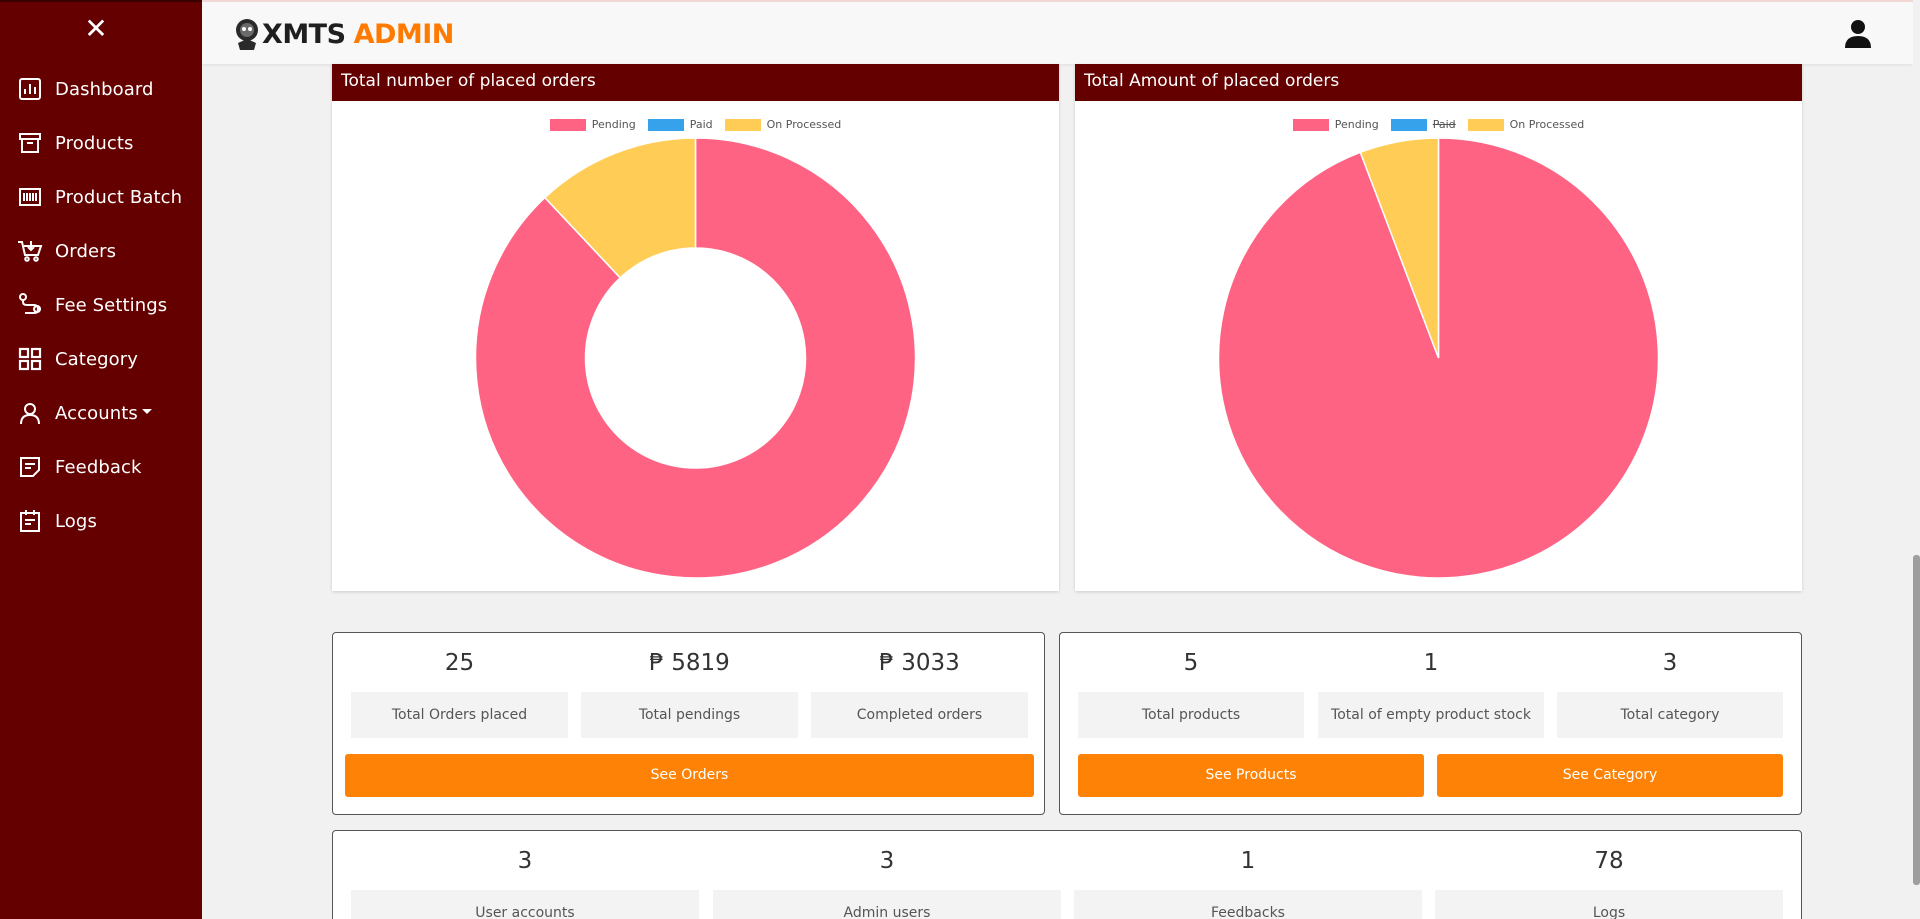  I want to click on route-icon, so click(30, 305).